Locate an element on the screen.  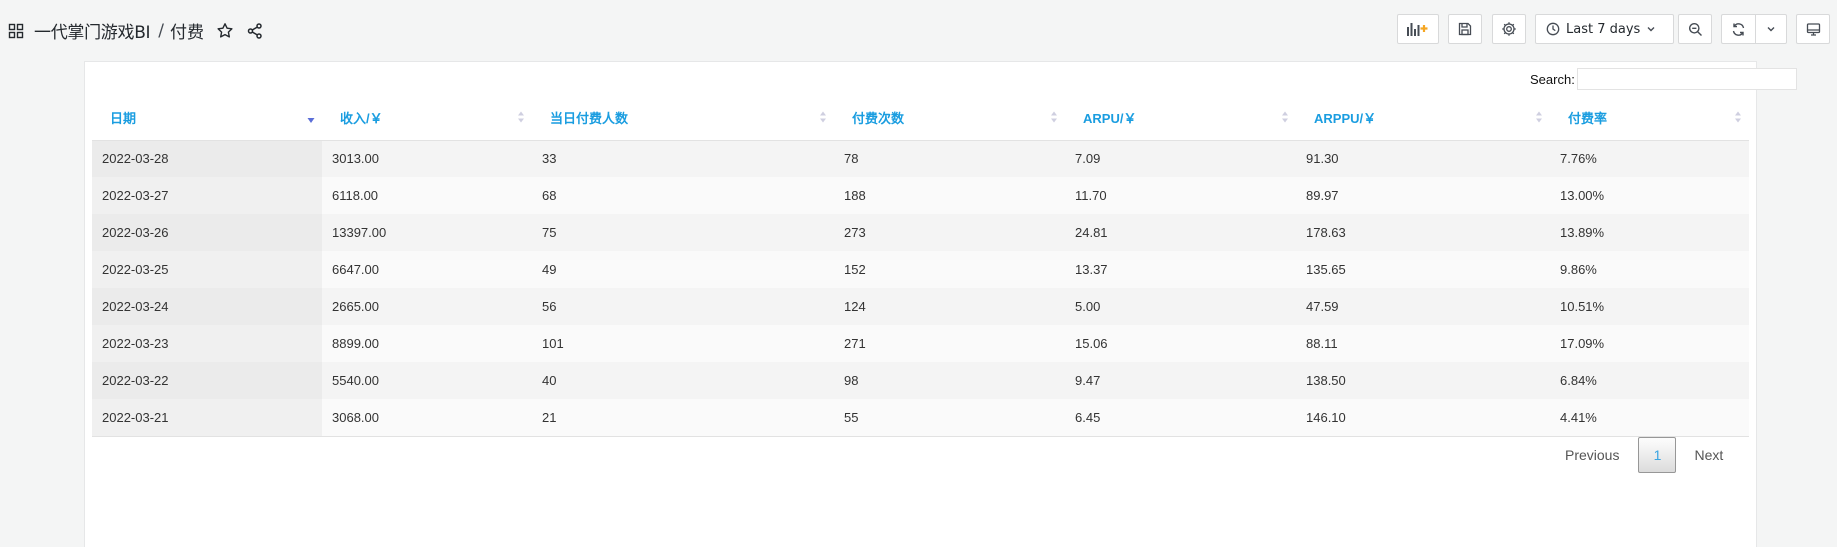
cell-pay-rate: 7.76% is located at coordinates (1649, 158).